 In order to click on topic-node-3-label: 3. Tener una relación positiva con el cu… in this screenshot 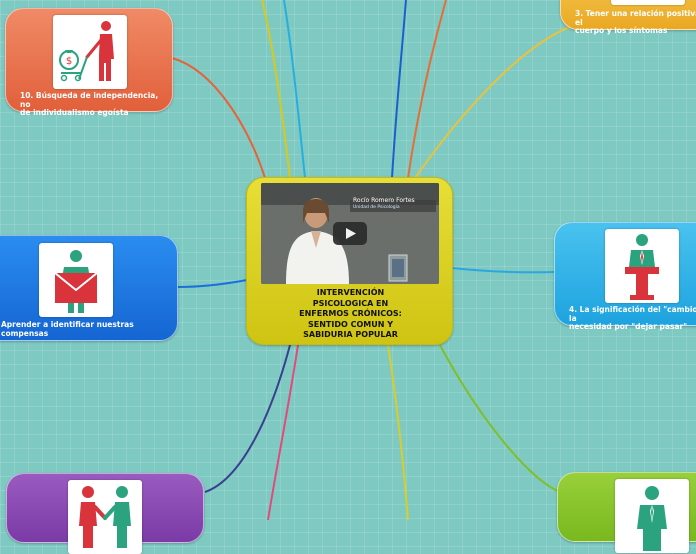, I will do `click(635, 22)`.